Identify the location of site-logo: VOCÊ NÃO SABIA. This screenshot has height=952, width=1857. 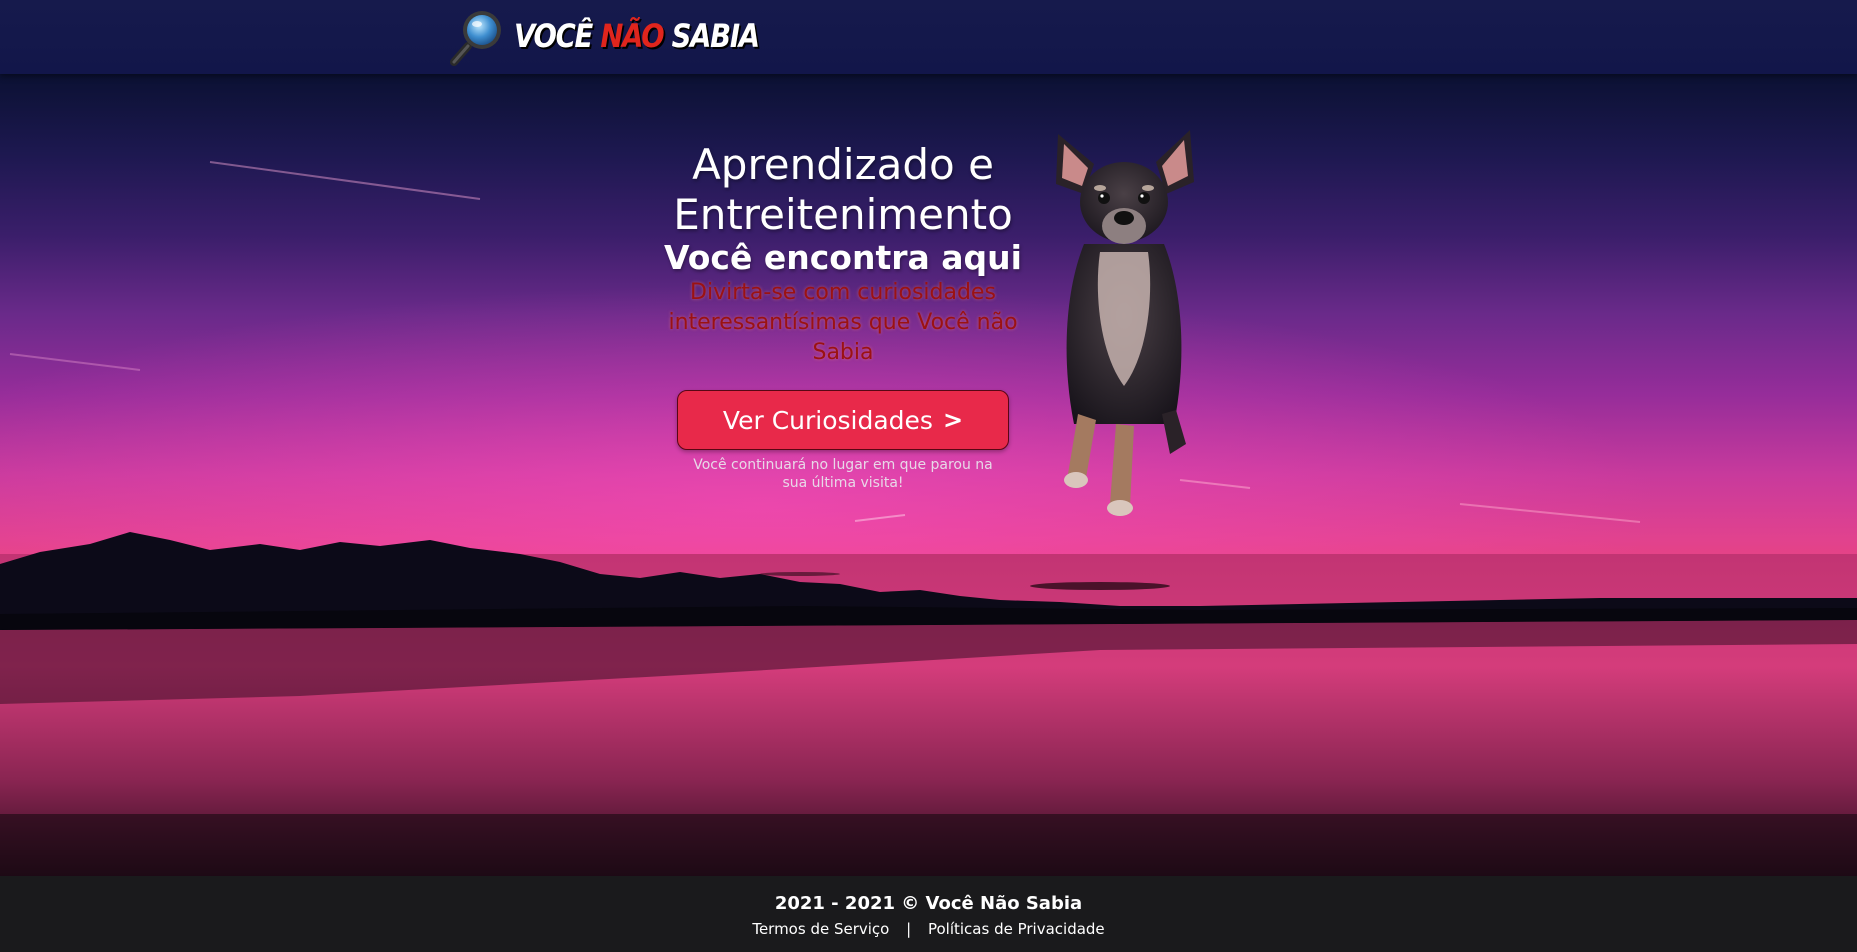
(623, 36).